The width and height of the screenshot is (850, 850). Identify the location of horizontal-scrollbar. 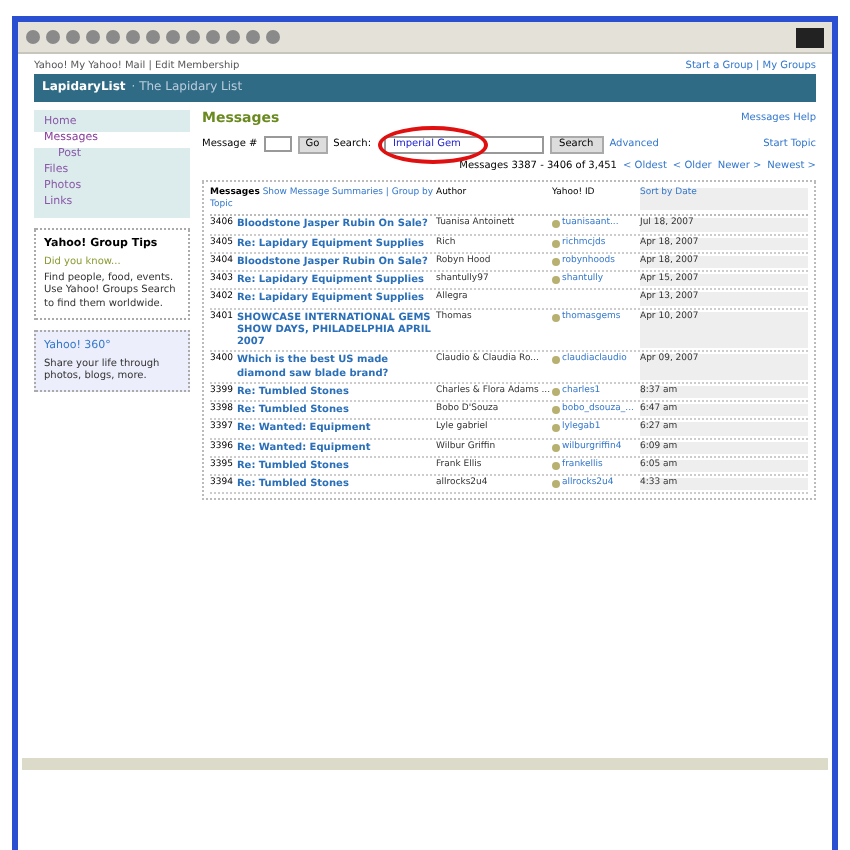
(425, 764).